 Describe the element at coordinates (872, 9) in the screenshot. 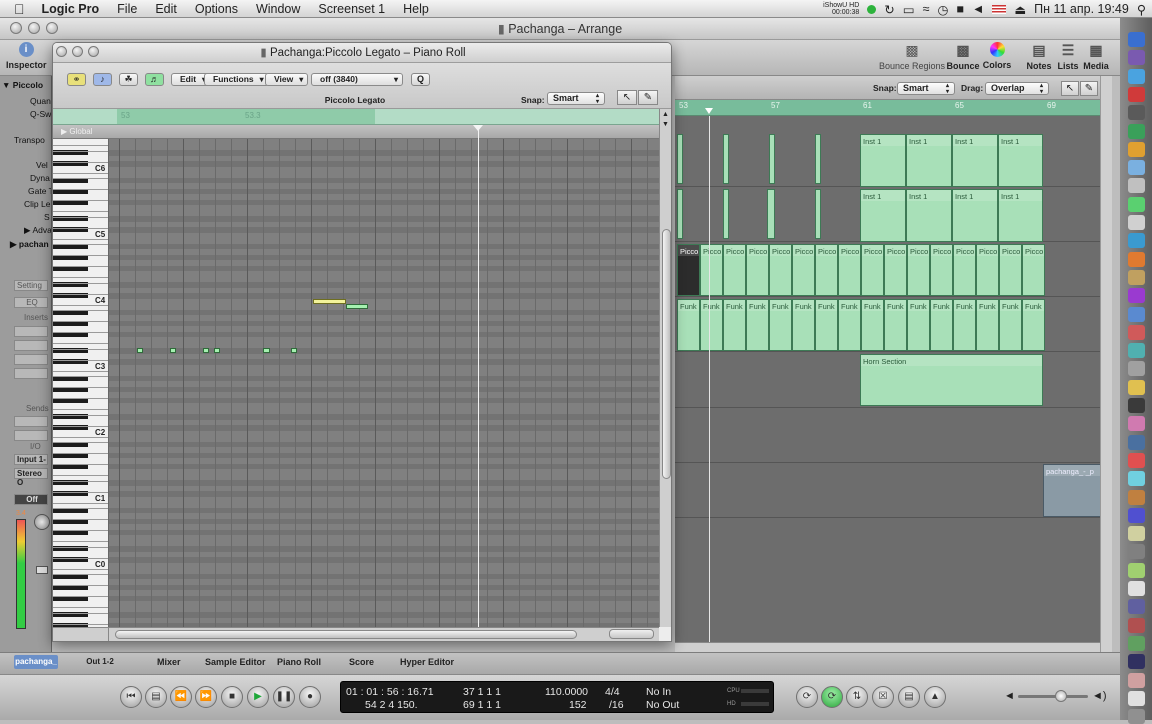

I see `record-indicator-icon` at that location.